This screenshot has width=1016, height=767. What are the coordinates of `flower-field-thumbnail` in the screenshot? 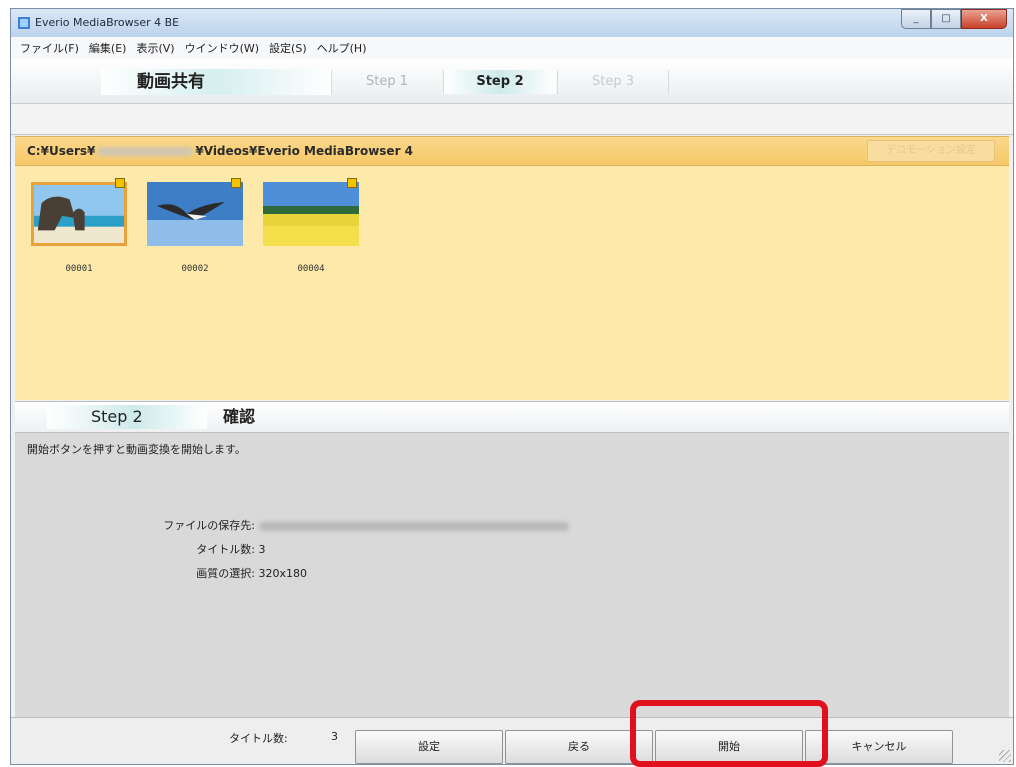 It's located at (311, 214).